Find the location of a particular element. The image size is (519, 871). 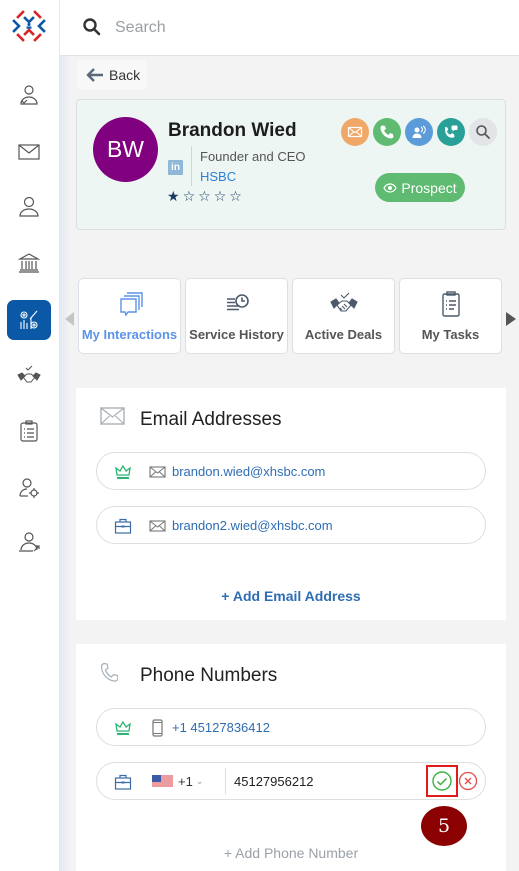

call-message-action-button is located at coordinates (451, 132).